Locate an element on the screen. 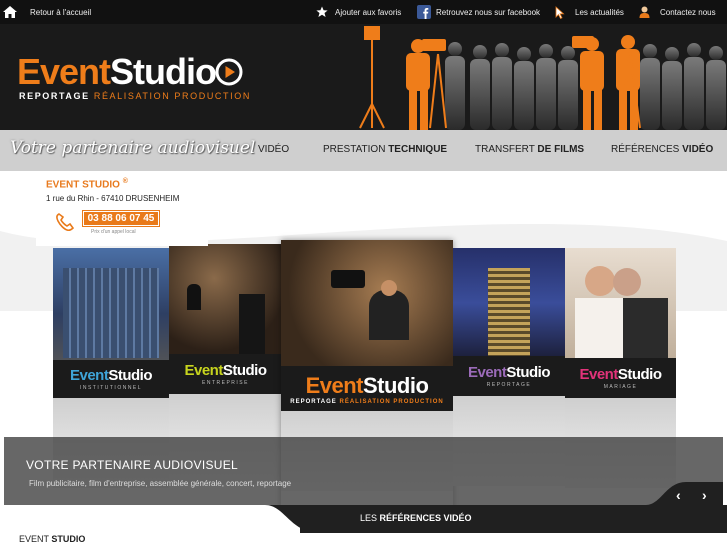 This screenshot has height=545, width=727. nav-prestation-technique: PRESTATION TECHNIQUE is located at coordinates (385, 149).